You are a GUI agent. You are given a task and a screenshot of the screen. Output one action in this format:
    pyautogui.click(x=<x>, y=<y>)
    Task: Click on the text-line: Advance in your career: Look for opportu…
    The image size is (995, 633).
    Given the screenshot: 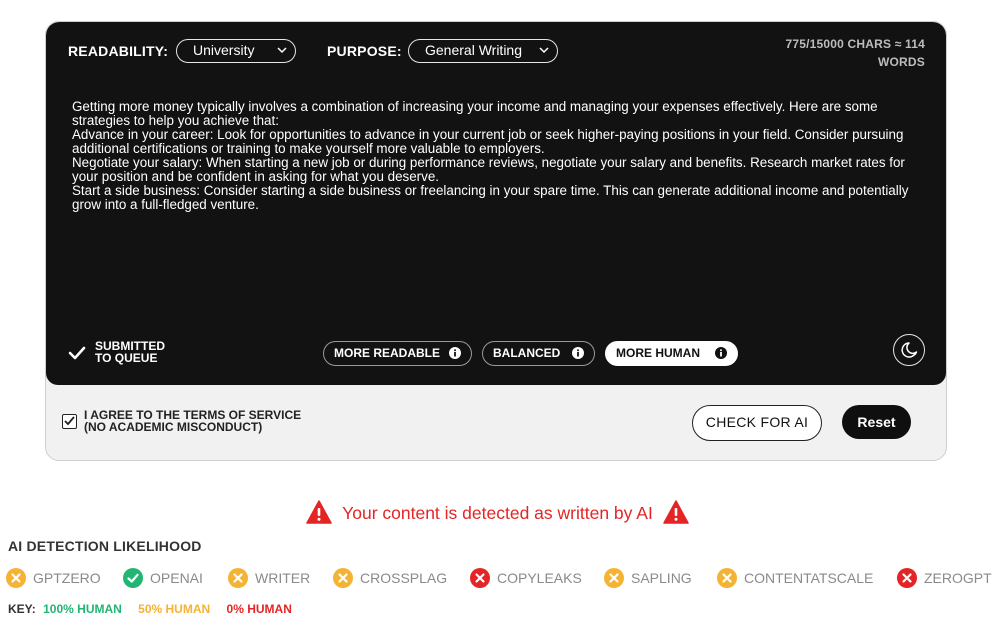 What is the action you would take?
    pyautogui.click(x=488, y=141)
    